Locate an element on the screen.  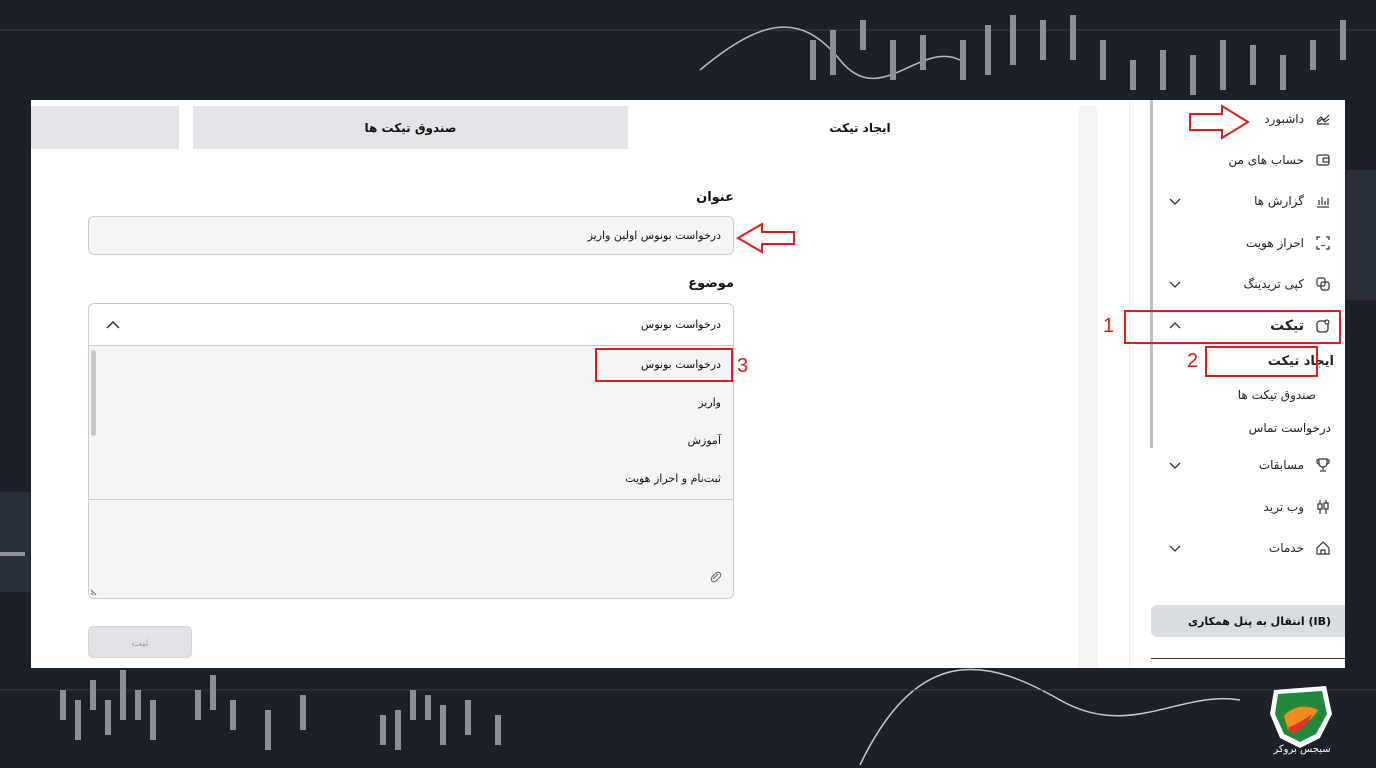
content-gutter is located at coordinates (1088, 387).